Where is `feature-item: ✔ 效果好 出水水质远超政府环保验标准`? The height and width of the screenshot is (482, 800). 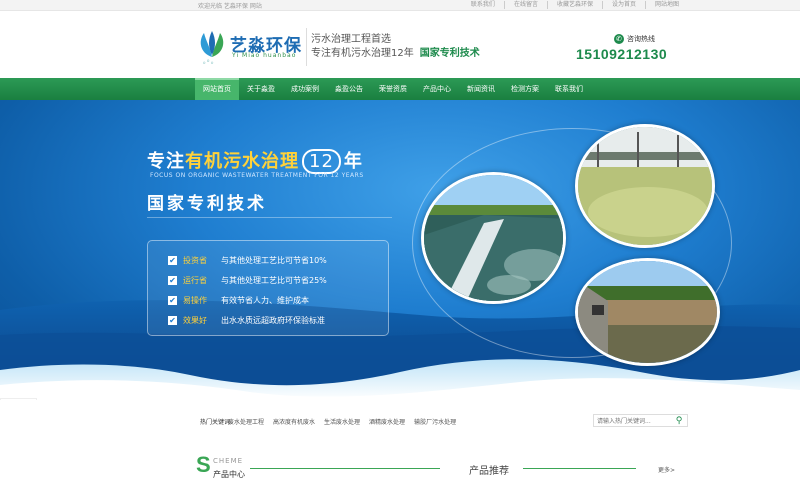
feature-item: ✔ 效果好 出水水质远超政府环保验标准 is located at coordinates (246, 320).